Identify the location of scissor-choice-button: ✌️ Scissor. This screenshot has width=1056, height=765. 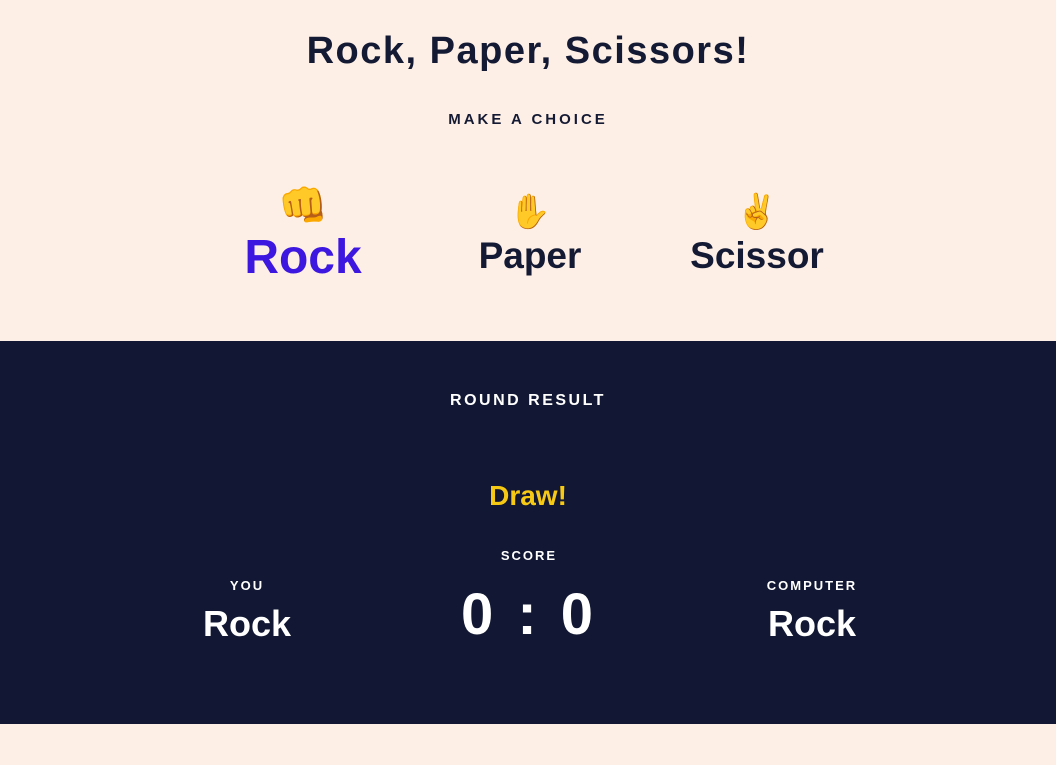
(757, 236).